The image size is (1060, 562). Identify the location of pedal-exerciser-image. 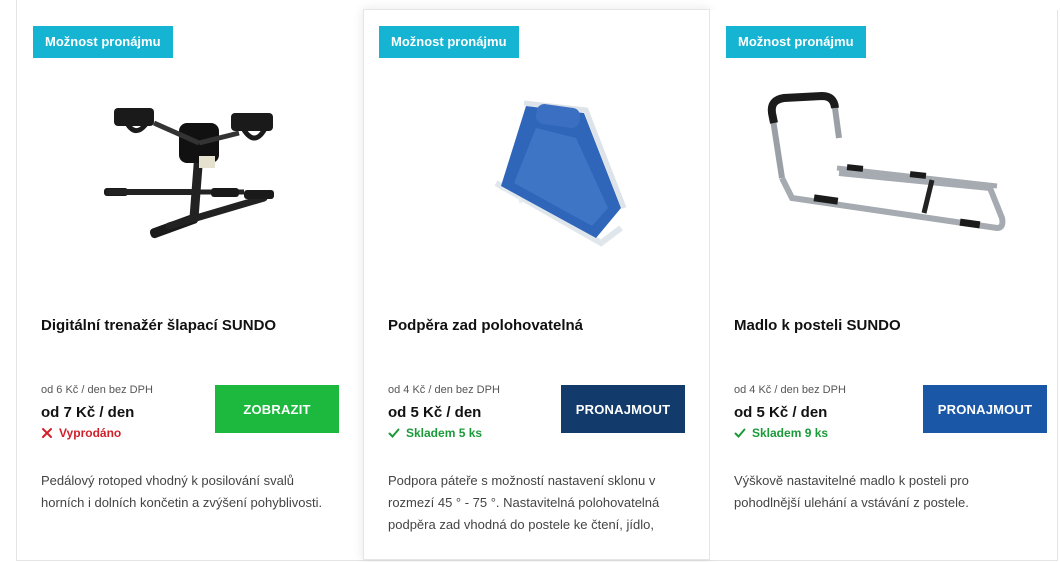
(189, 168).